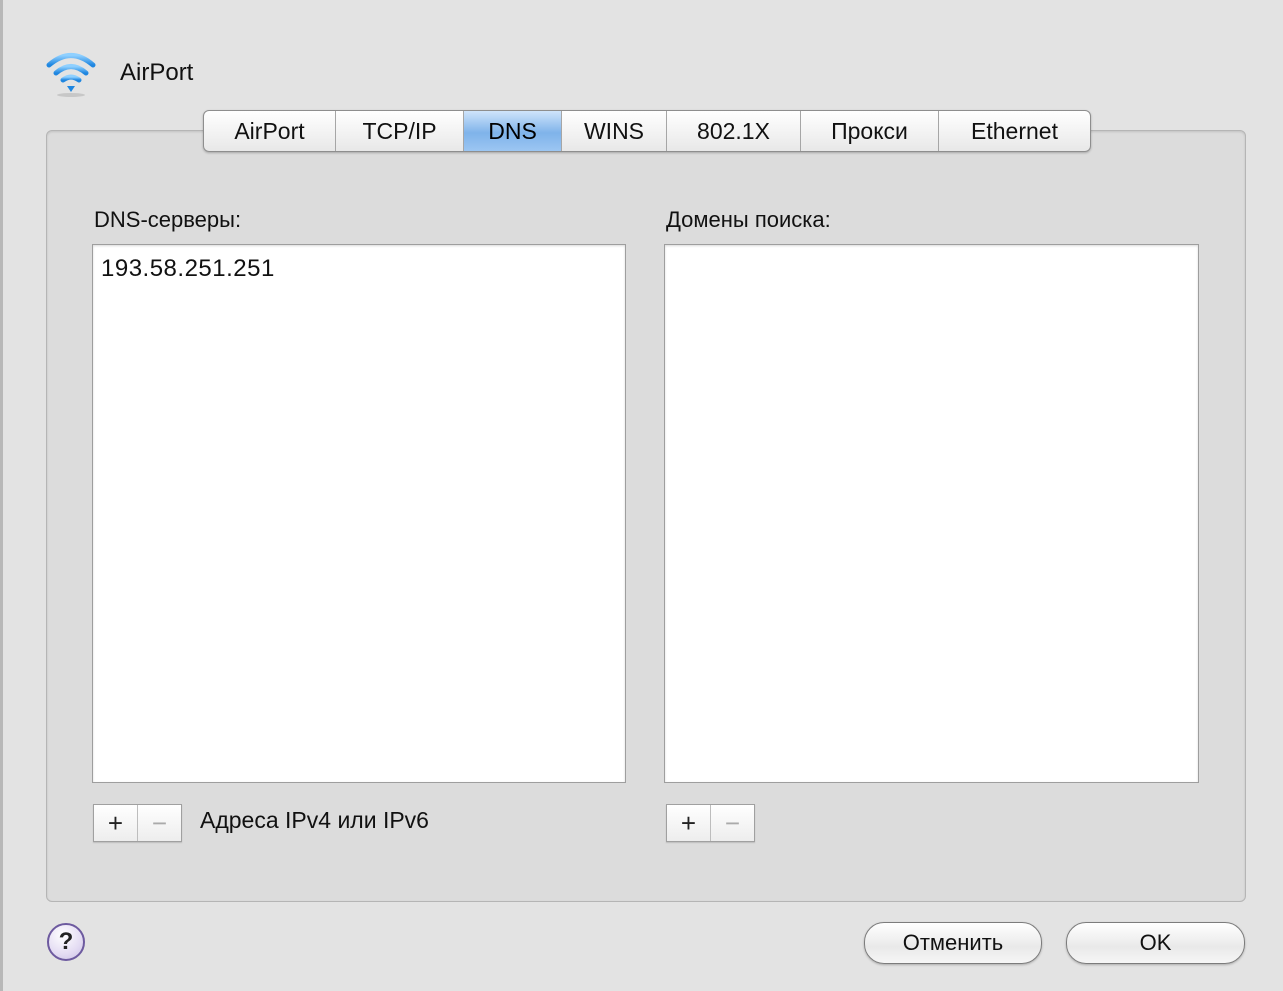 The height and width of the screenshot is (991, 1283). Describe the element at coordinates (270, 131) in the screenshot. I see `tab-airport: AirPort` at that location.